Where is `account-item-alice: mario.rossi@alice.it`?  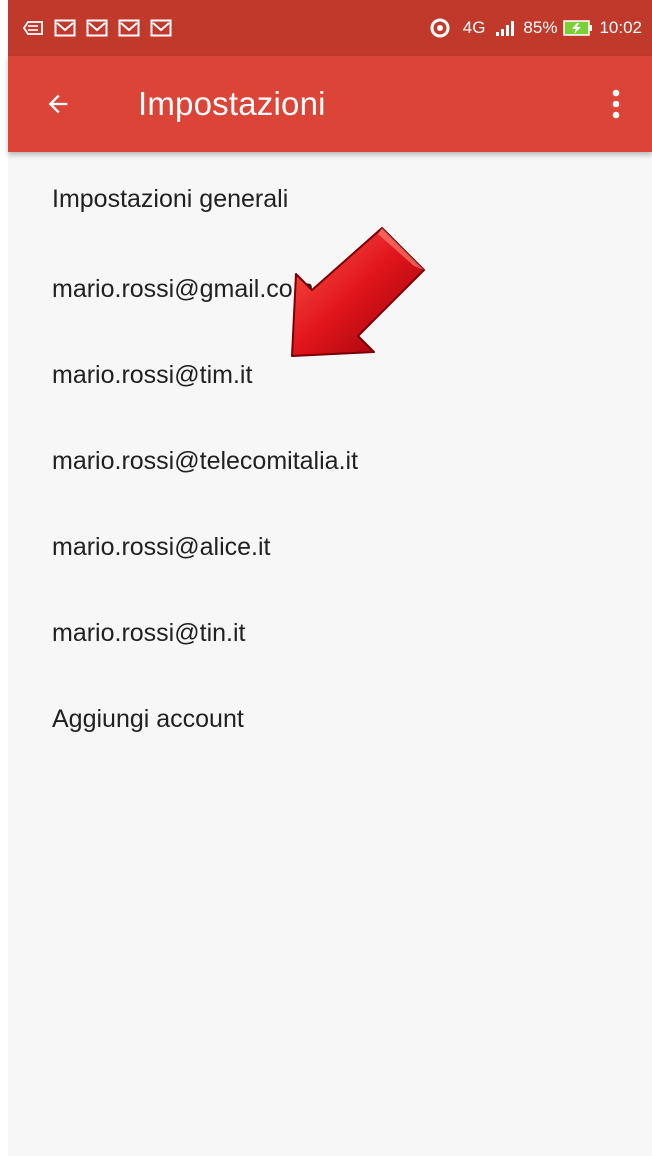
account-item-alice: mario.rossi@alice.it is located at coordinates (330, 547).